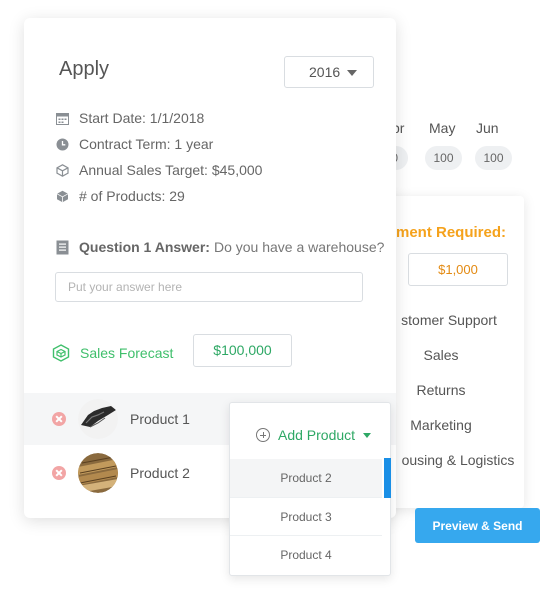  Describe the element at coordinates (242, 350) in the screenshot. I see `sales-forecast-value-field: $100,000` at that location.